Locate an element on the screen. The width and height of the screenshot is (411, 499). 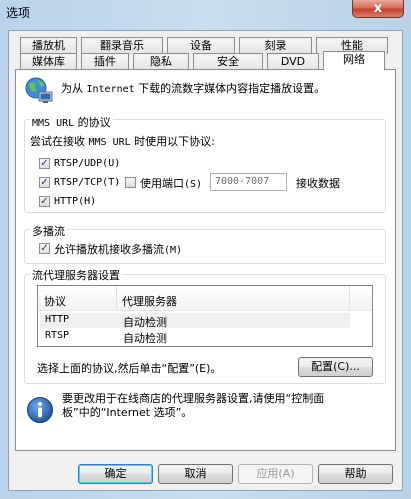
rtsp-udp-key: (U) is located at coordinates (111, 163).